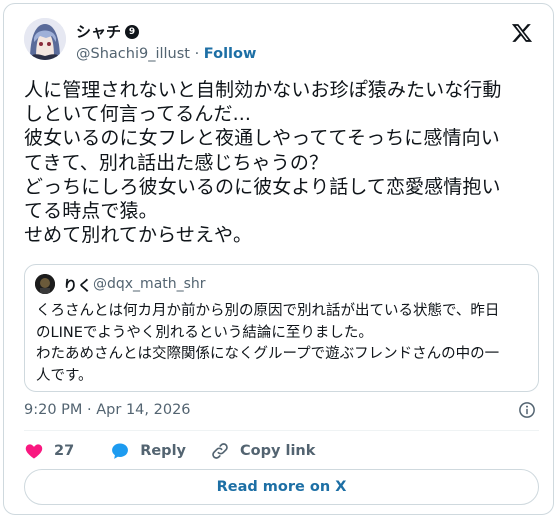  What do you see at coordinates (522, 33) in the screenshot?
I see `x-logo-icon` at bounding box center [522, 33].